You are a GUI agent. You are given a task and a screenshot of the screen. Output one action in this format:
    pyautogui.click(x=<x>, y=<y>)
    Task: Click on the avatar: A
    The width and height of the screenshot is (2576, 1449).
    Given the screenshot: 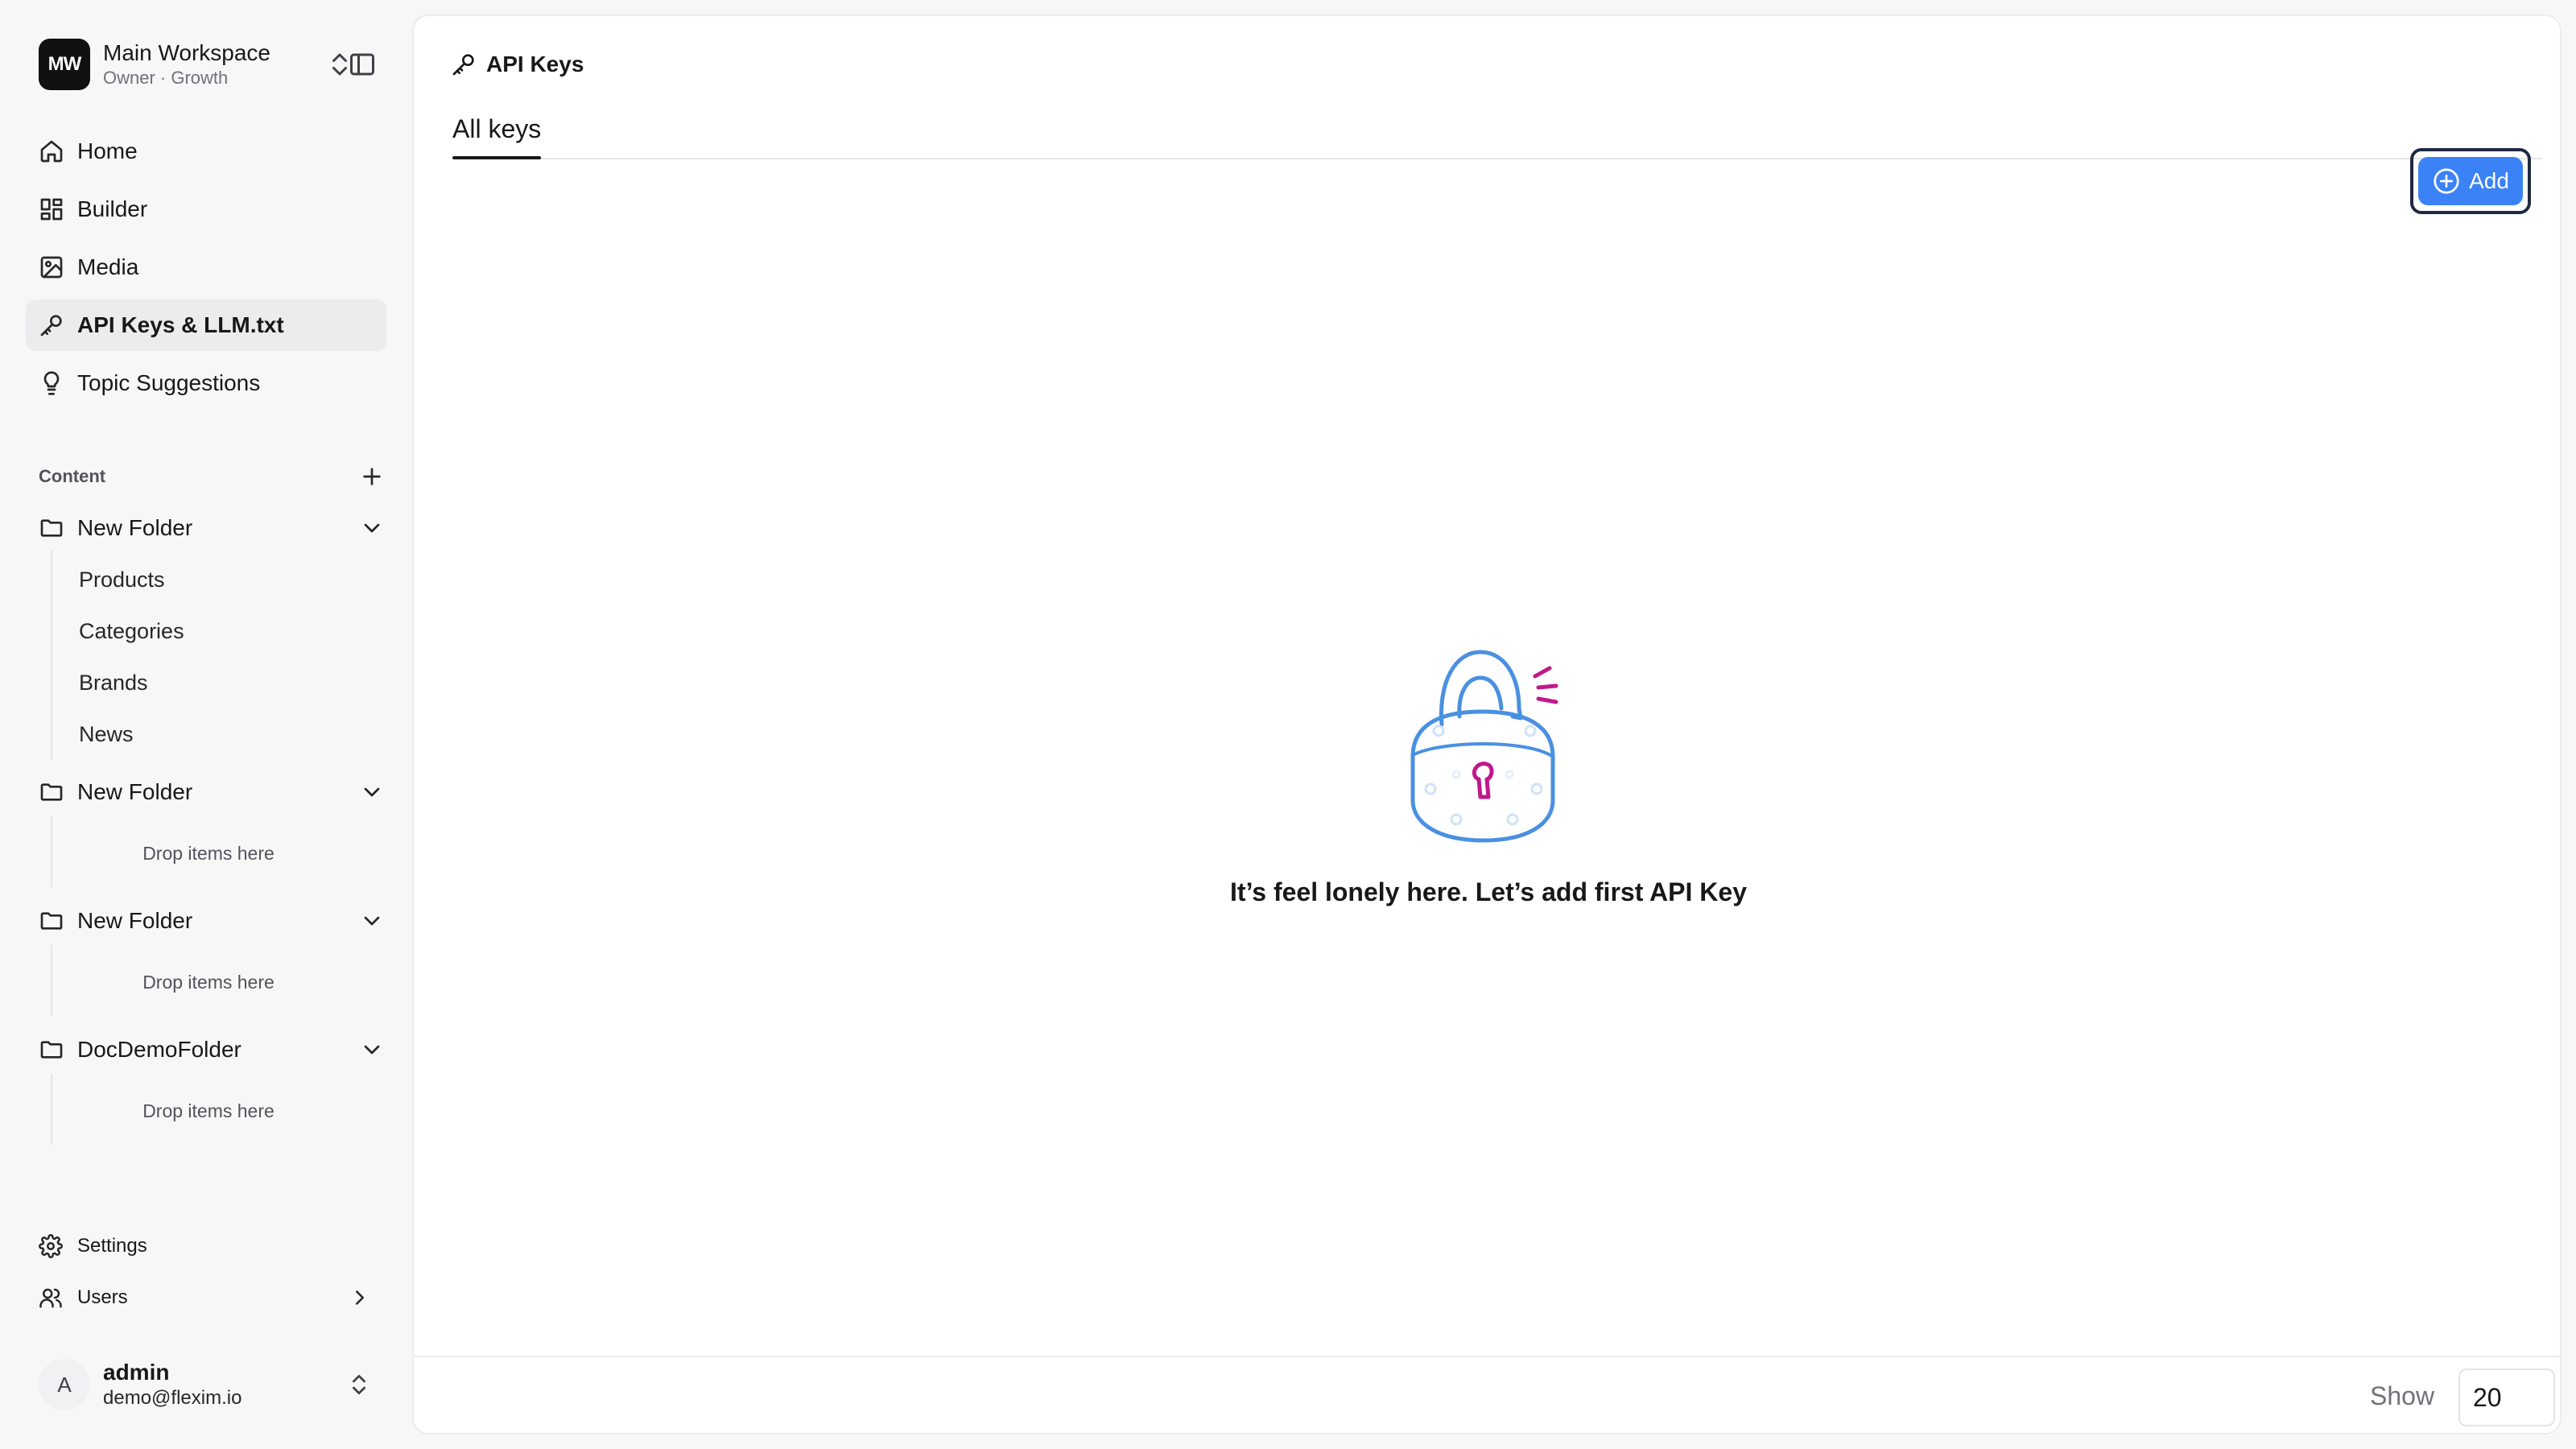 What is the action you would take?
    pyautogui.click(x=64, y=1384)
    